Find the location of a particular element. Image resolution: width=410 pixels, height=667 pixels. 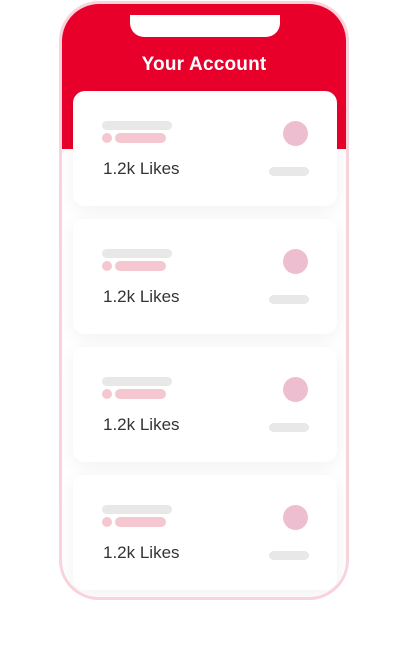

page-title: Your Account is located at coordinates (204, 64).